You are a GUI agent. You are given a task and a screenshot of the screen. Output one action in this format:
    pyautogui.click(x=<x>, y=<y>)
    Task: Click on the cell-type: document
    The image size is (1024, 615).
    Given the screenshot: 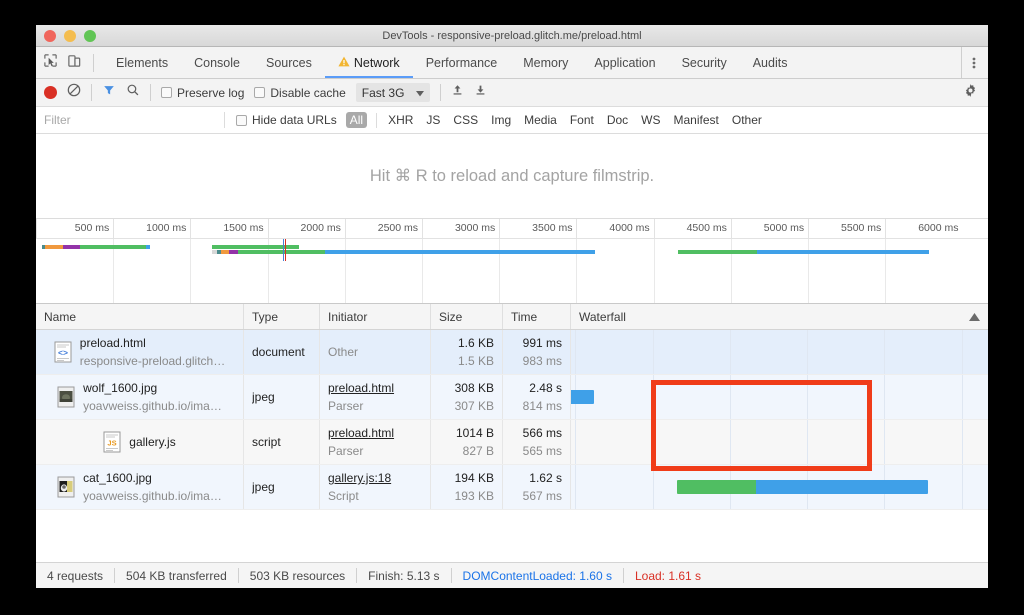 What is the action you would take?
    pyautogui.click(x=282, y=352)
    